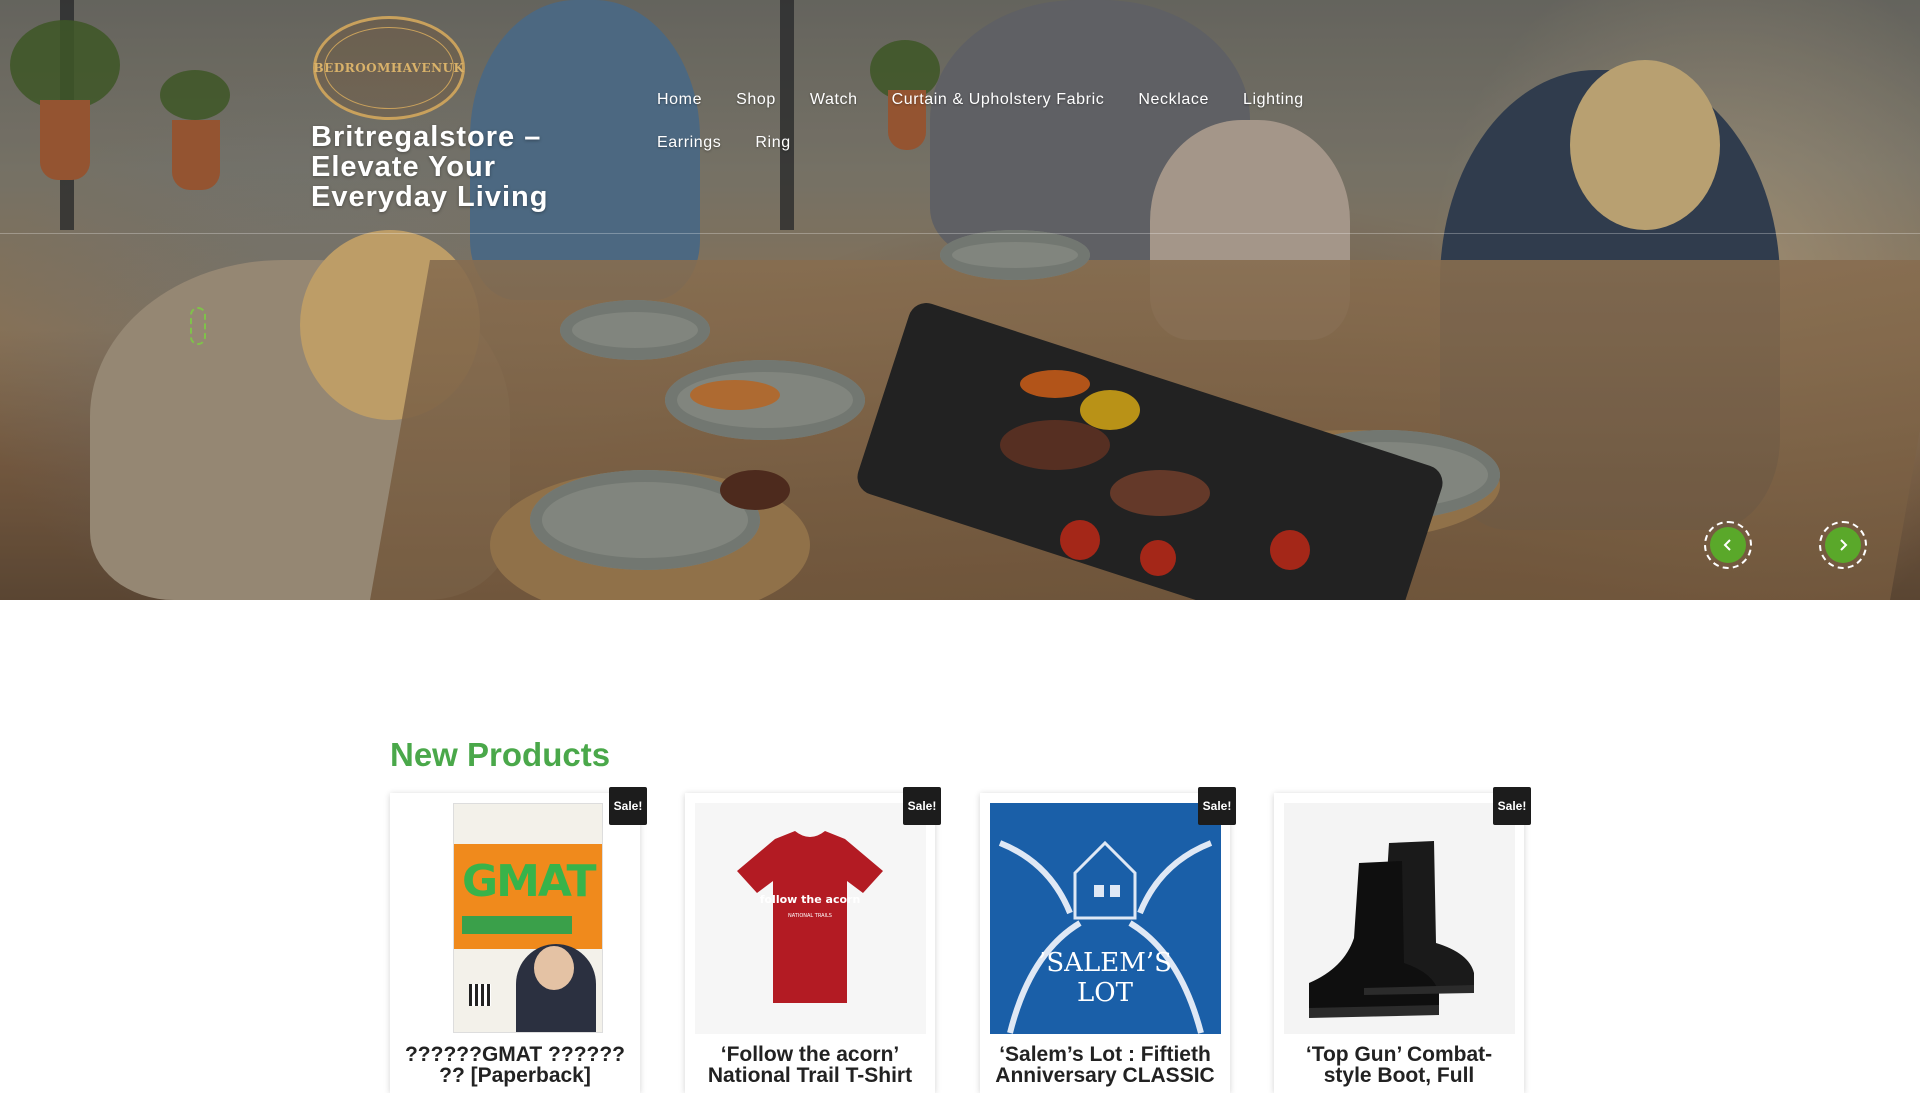 The image size is (1920, 1093). What do you see at coordinates (834, 100) in the screenshot?
I see `nav-item-watch: Watch` at bounding box center [834, 100].